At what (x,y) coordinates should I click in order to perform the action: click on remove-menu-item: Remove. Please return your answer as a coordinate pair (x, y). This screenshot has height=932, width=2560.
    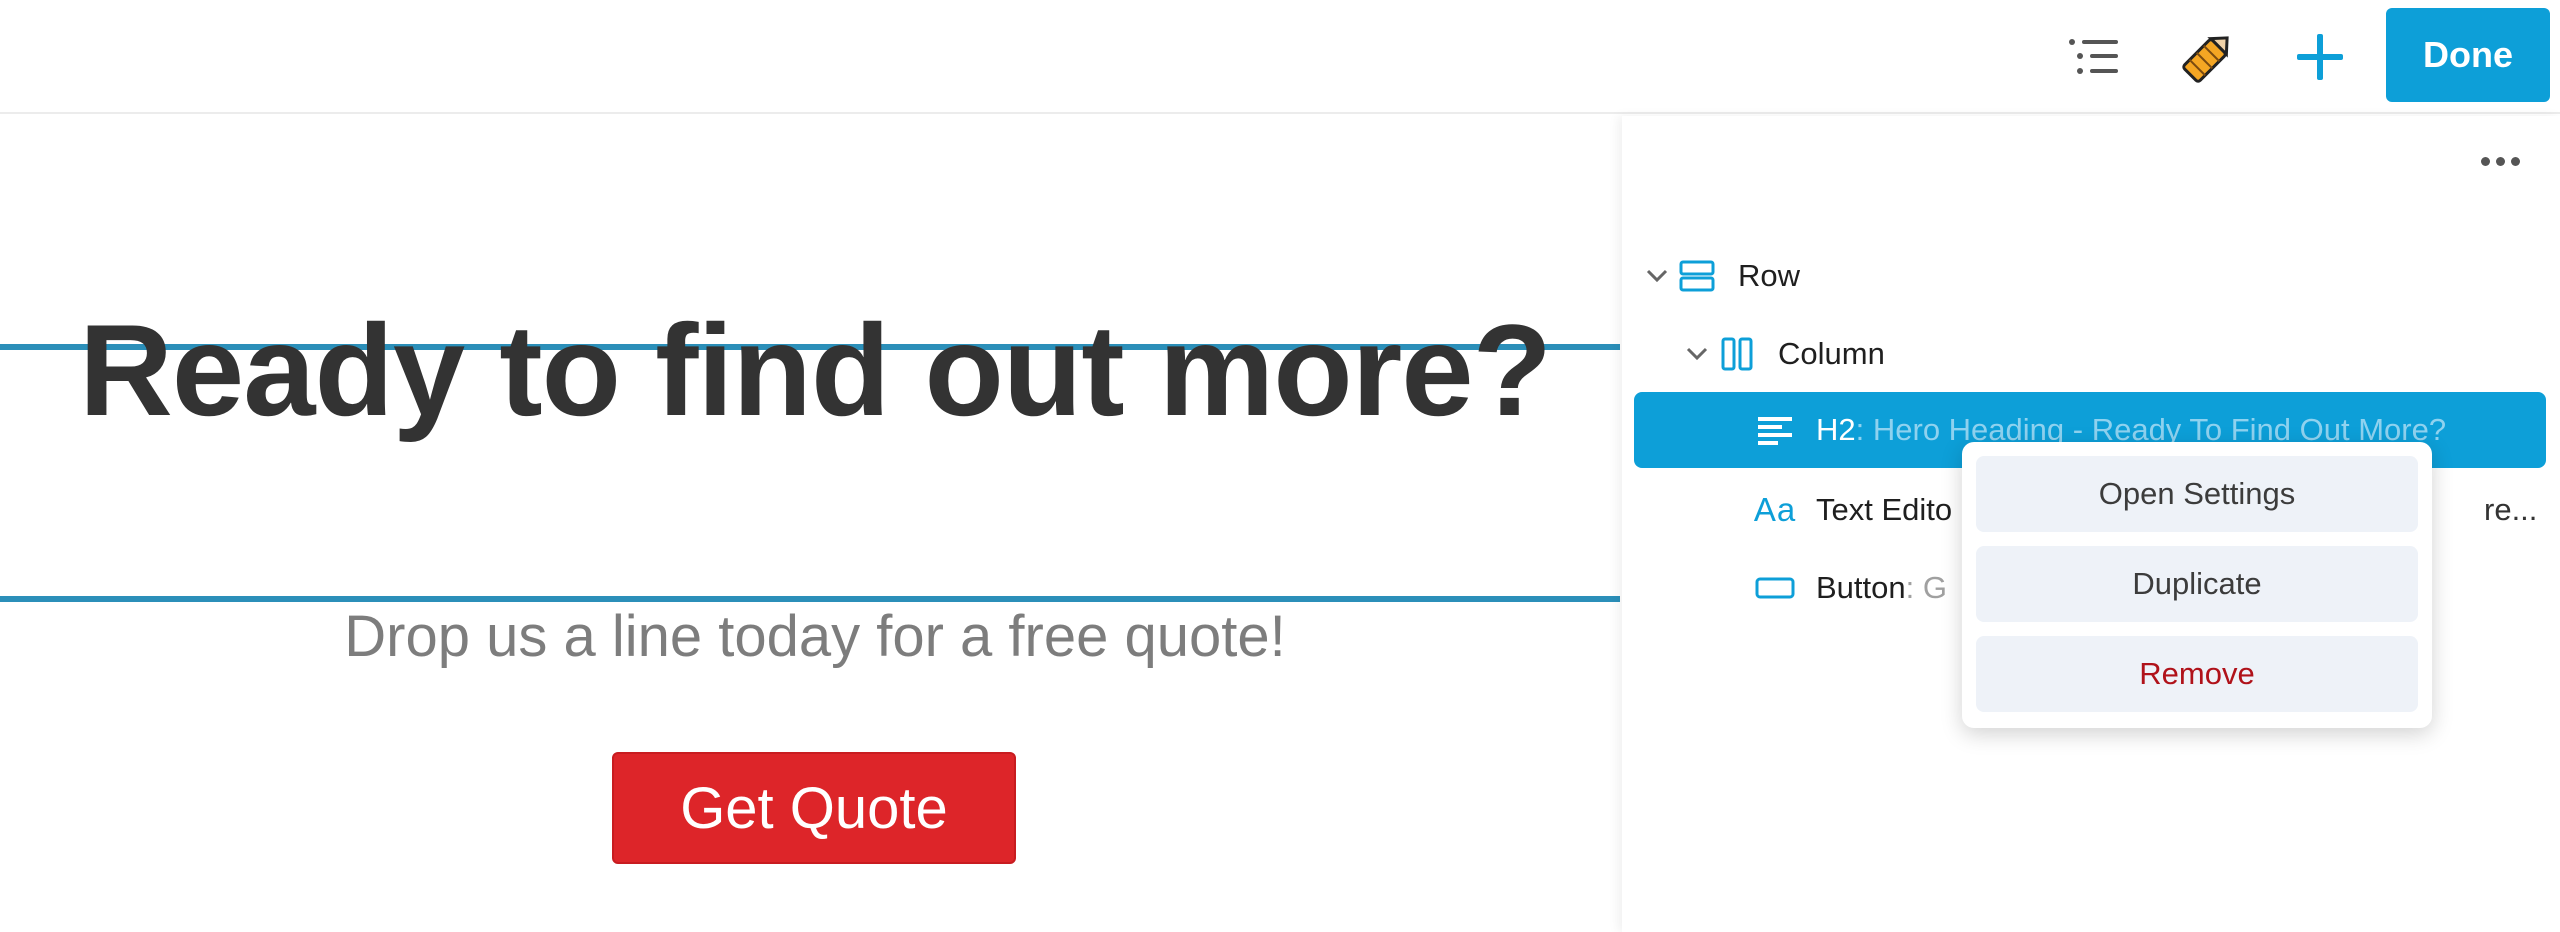
    Looking at the image, I should click on (2197, 674).